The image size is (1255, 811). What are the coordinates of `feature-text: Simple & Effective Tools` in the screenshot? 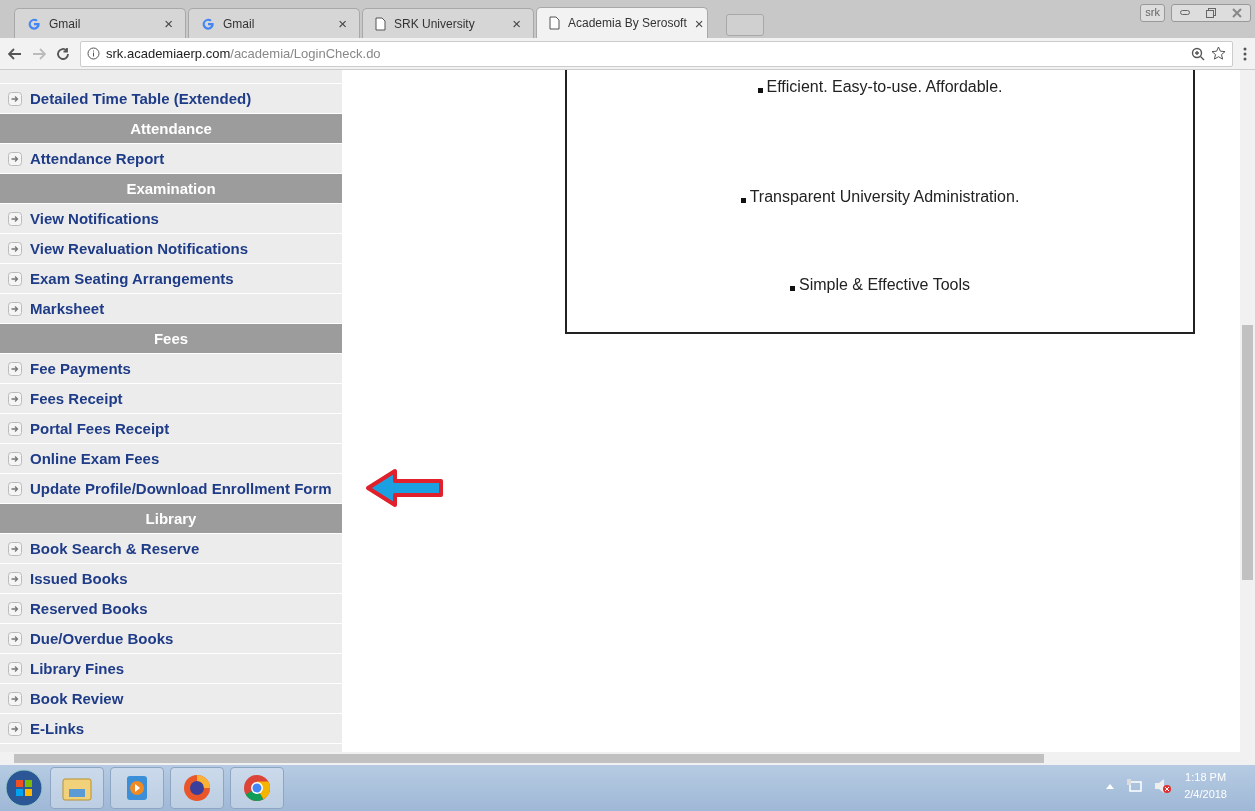 It's located at (884, 285).